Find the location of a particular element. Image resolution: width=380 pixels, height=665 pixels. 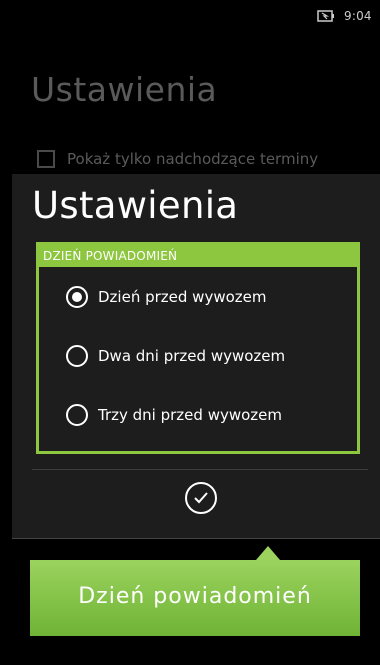

confirm-button is located at coordinates (201, 498).